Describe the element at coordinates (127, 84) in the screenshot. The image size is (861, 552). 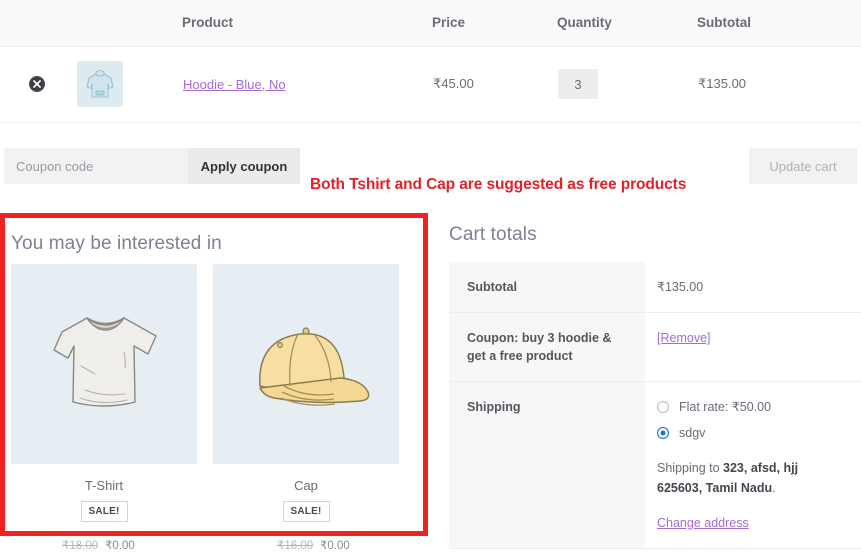
I see `cart-row-thumbnail-cell` at that location.